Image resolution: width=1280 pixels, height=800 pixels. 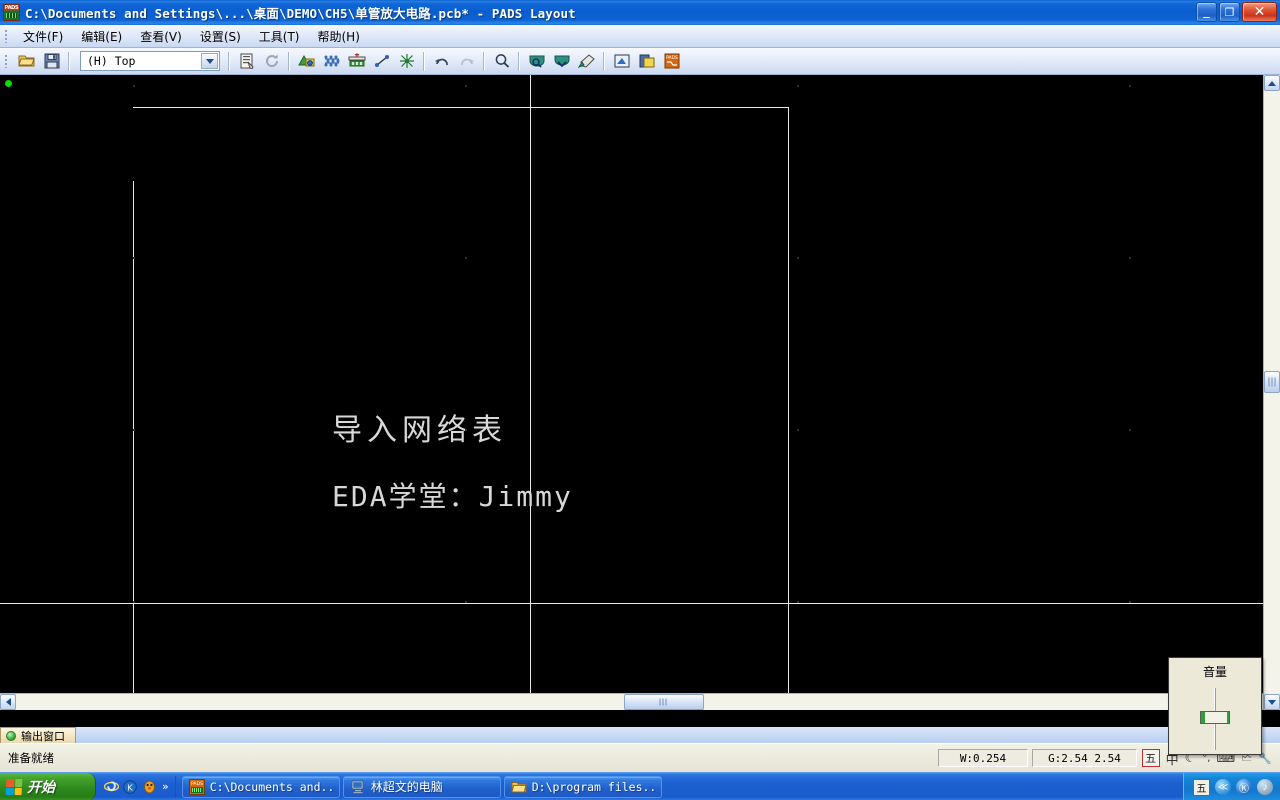 I want to click on menu-view: 查看(V), so click(x=161, y=36).